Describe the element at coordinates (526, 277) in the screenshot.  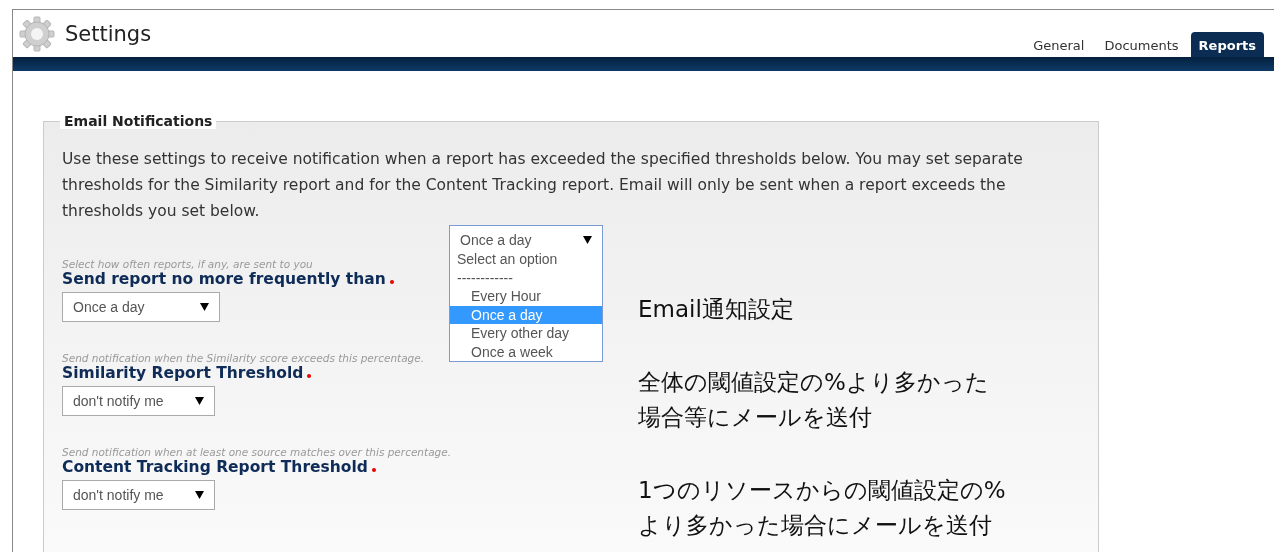
I see `dropdown-option: ------------` at that location.